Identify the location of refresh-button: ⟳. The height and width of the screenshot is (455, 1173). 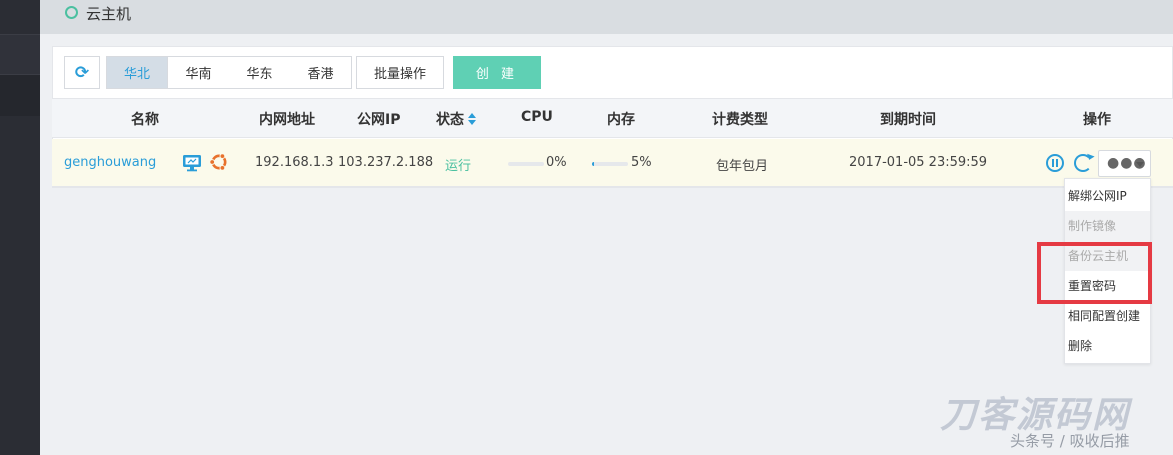
(82, 72).